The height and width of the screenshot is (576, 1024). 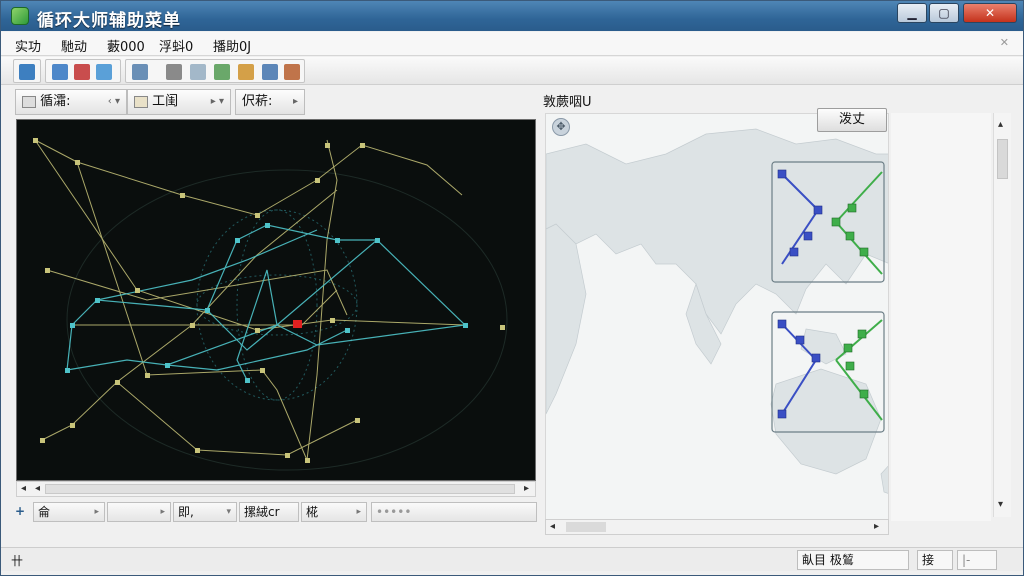 What do you see at coordinates (140, 72) in the screenshot?
I see `window-icon` at bounding box center [140, 72].